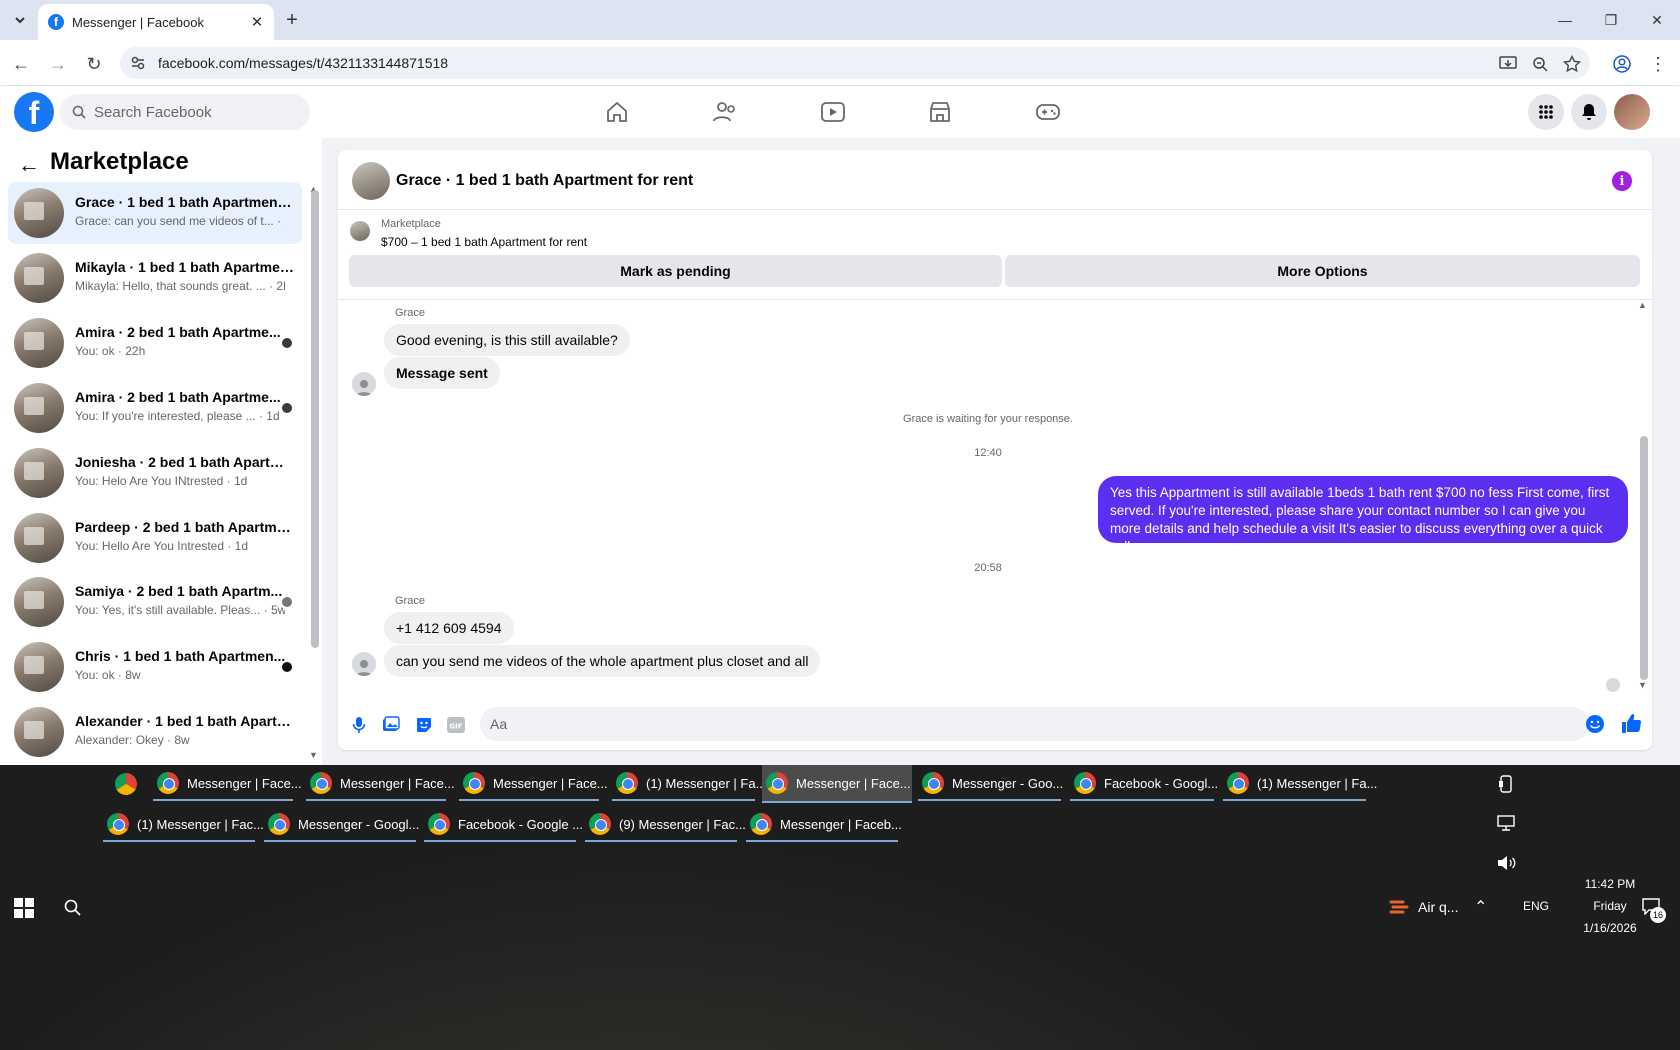 This screenshot has height=1050, width=1680. What do you see at coordinates (34, 112) in the screenshot?
I see `facebook-logo-icon: f` at bounding box center [34, 112].